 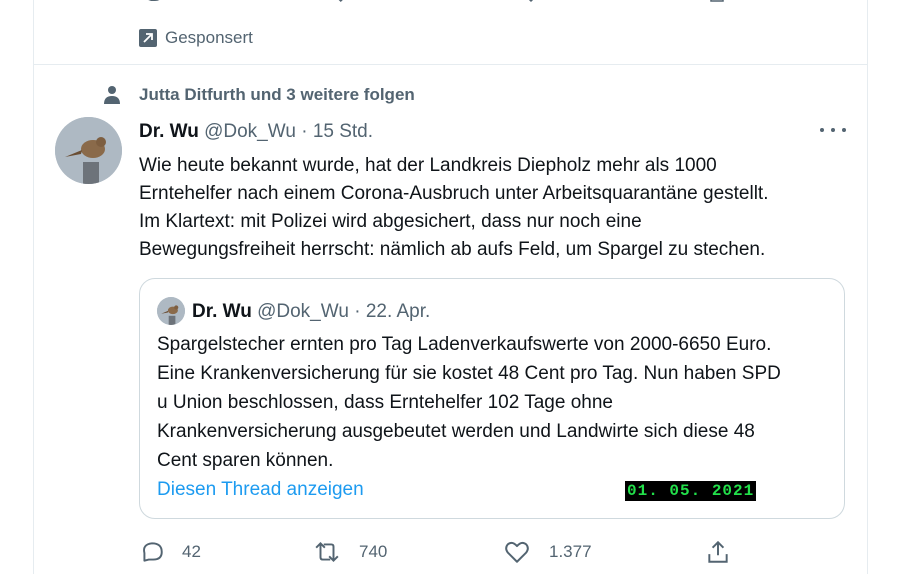 I want to click on tweet-divider, so click(x=450, y=64).